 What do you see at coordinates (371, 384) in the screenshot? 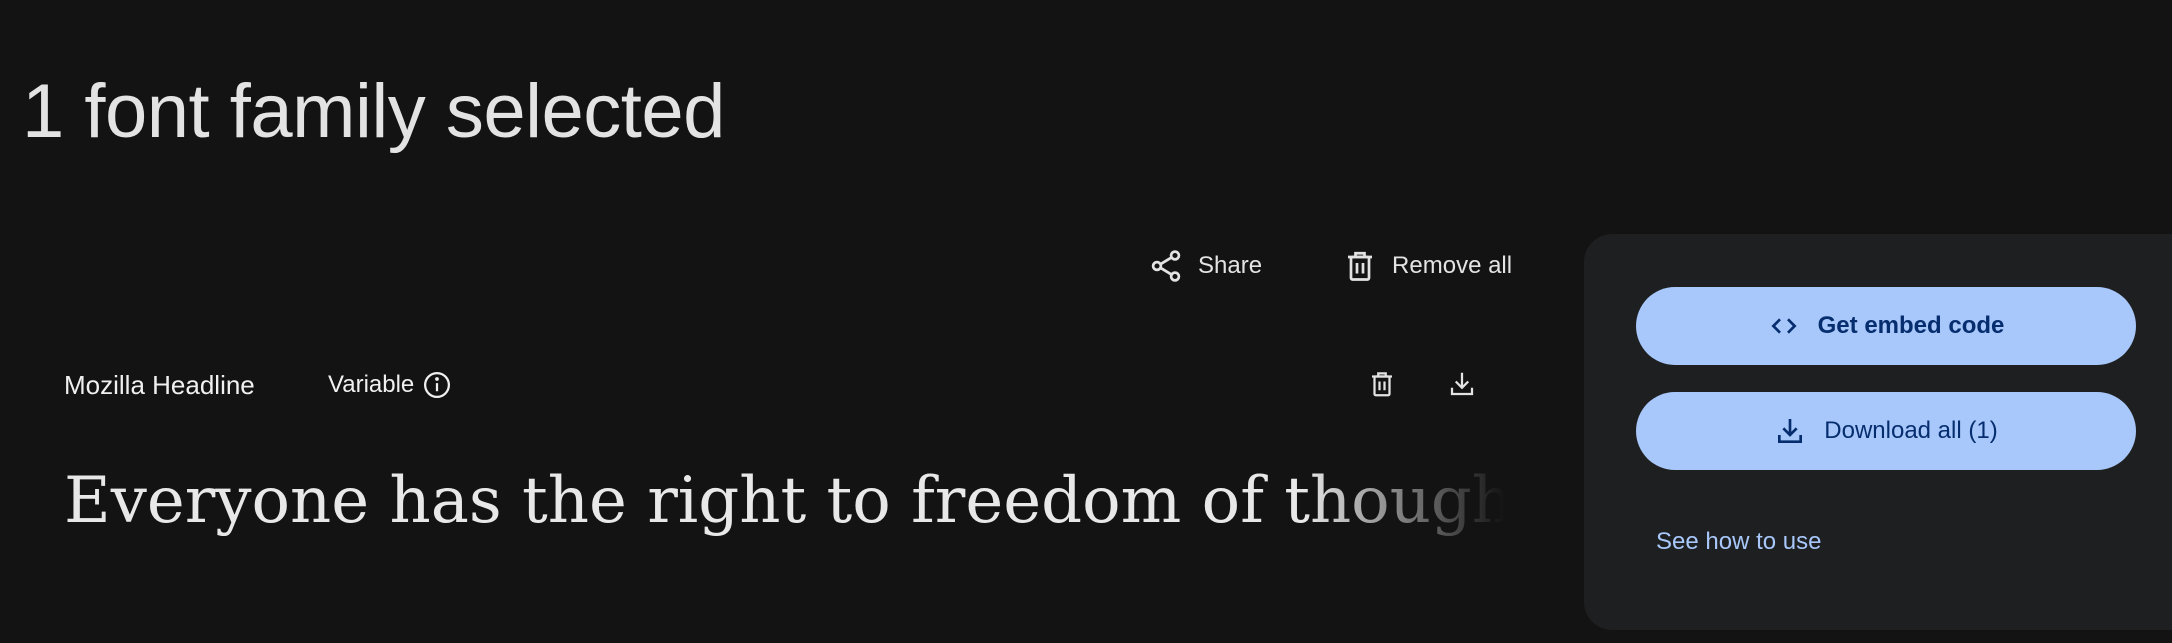
I see `variable-label: Variable` at bounding box center [371, 384].